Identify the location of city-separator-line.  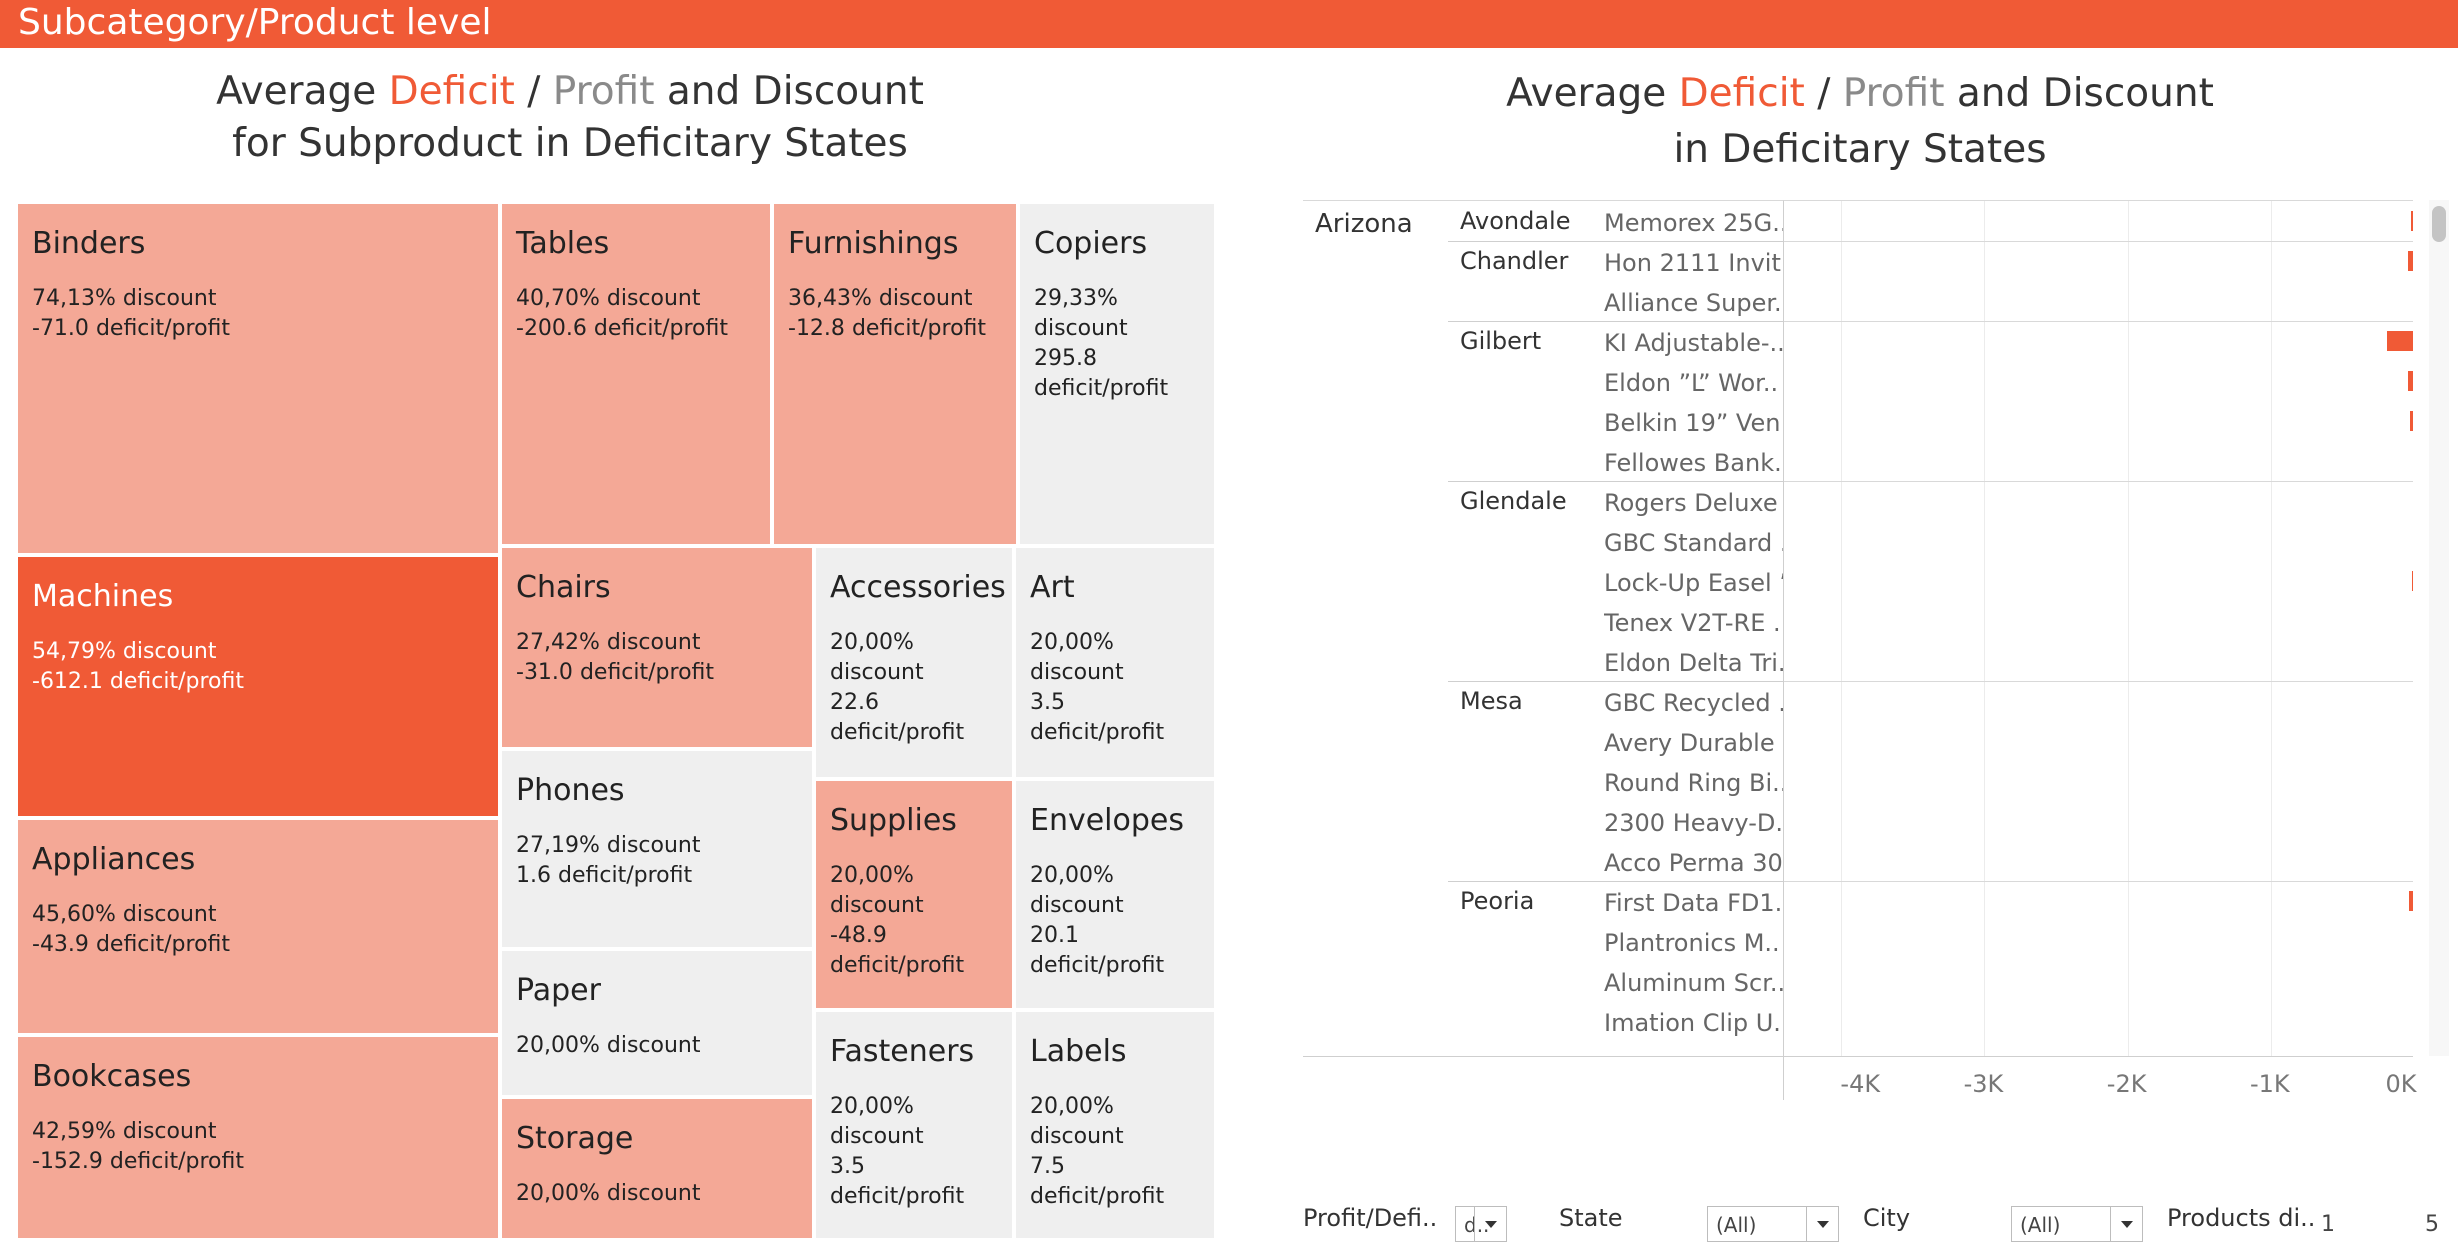
(2098, 321).